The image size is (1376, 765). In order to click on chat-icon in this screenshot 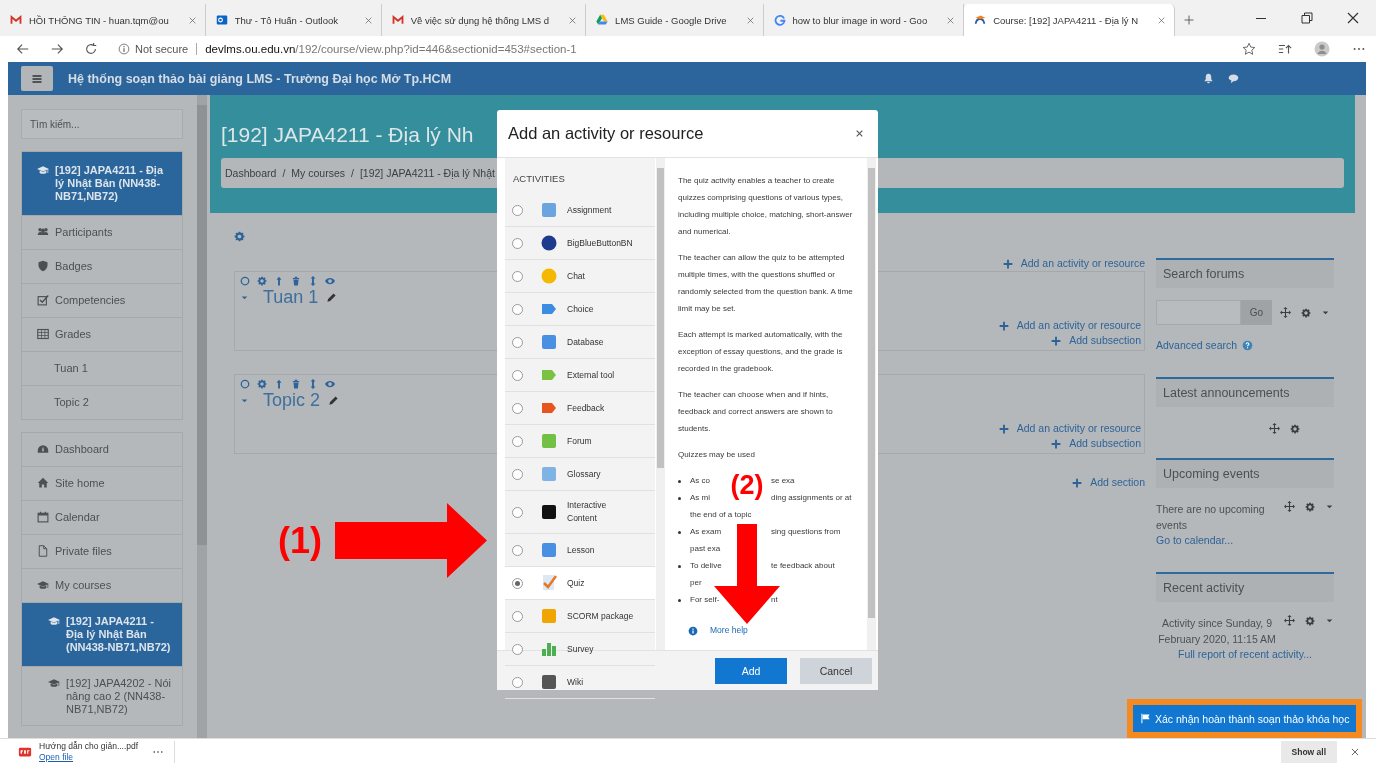, I will do `click(1233, 78)`.